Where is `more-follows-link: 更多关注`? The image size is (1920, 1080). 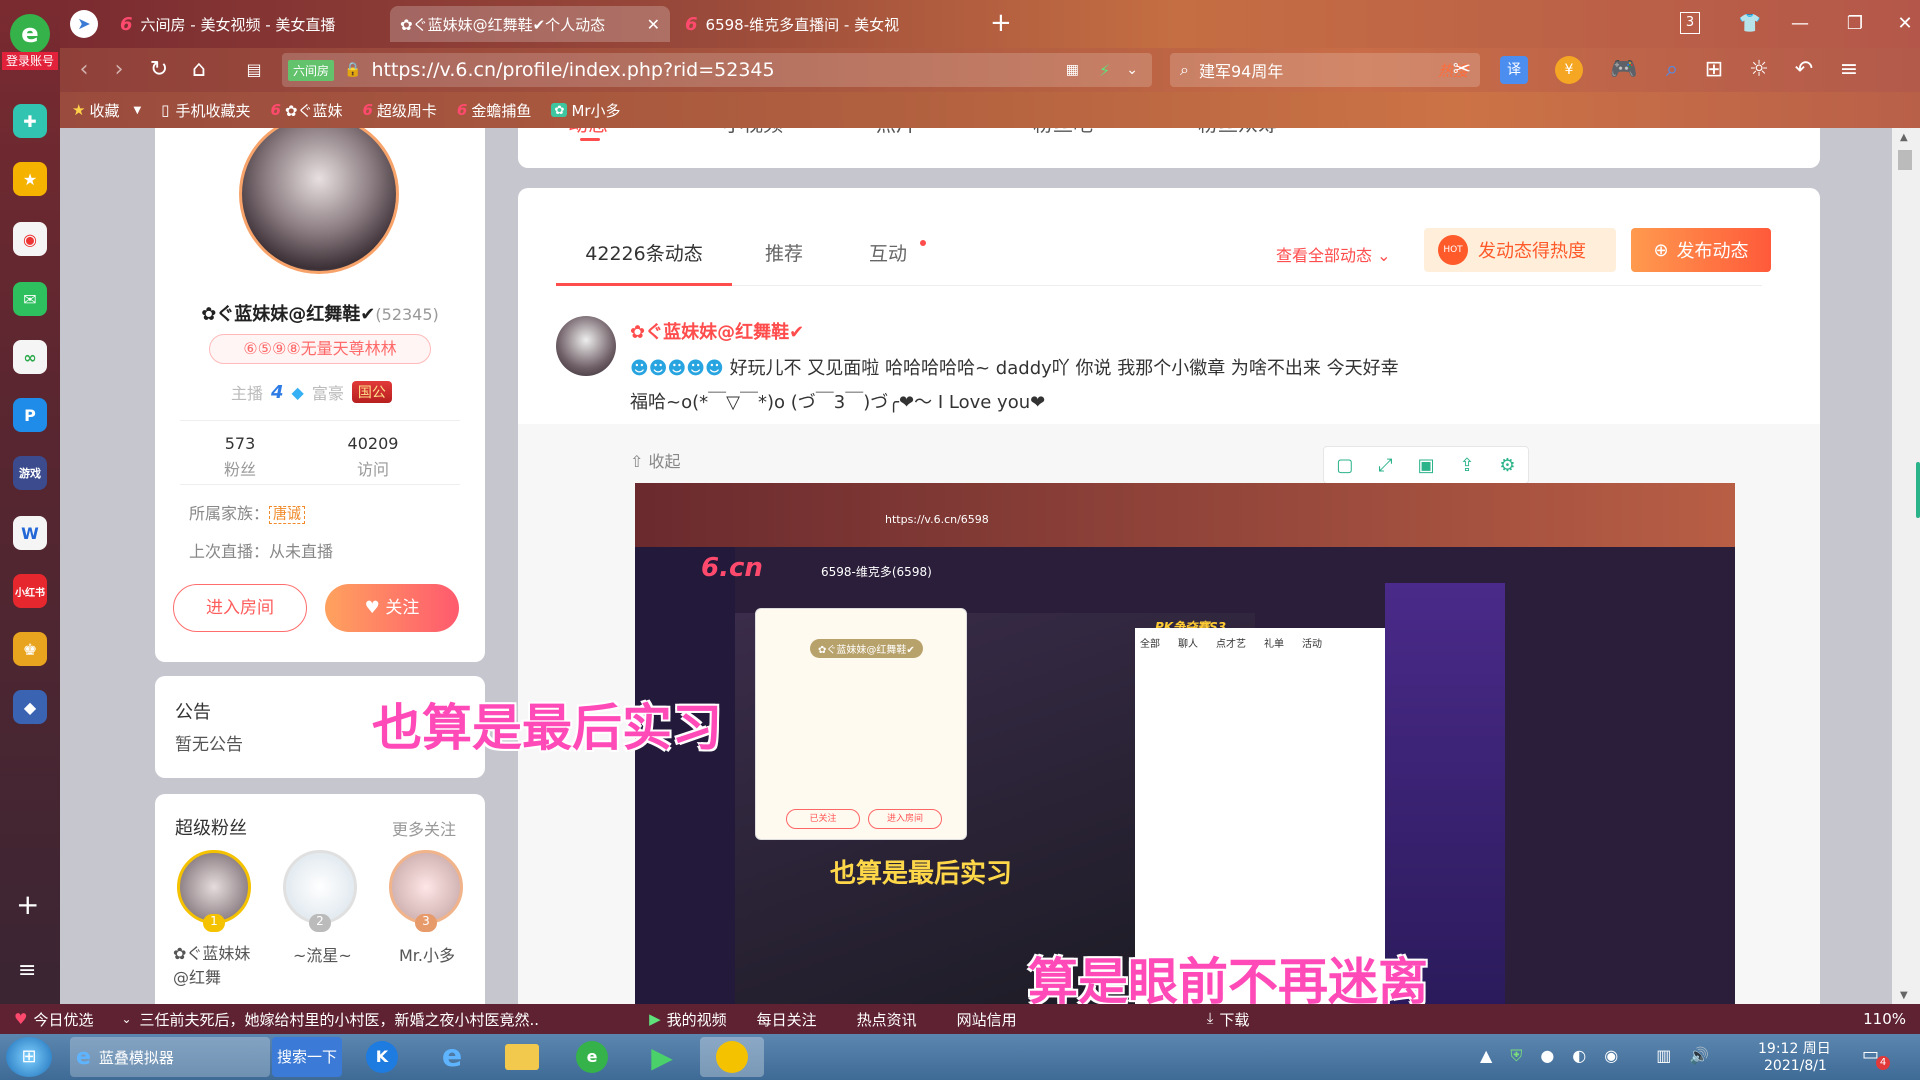
more-follows-link: 更多关注 is located at coordinates (424, 828).